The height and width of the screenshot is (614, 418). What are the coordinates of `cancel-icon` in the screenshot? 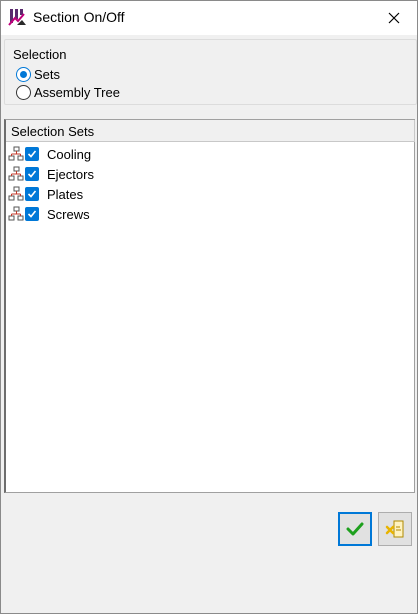 It's located at (394, 529).